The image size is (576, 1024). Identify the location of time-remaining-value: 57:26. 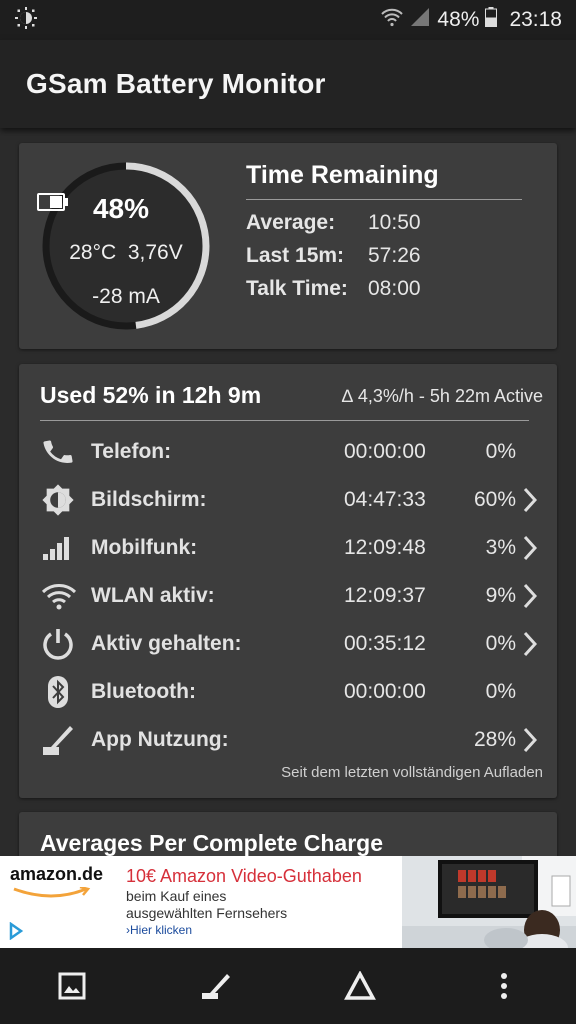
(394, 255).